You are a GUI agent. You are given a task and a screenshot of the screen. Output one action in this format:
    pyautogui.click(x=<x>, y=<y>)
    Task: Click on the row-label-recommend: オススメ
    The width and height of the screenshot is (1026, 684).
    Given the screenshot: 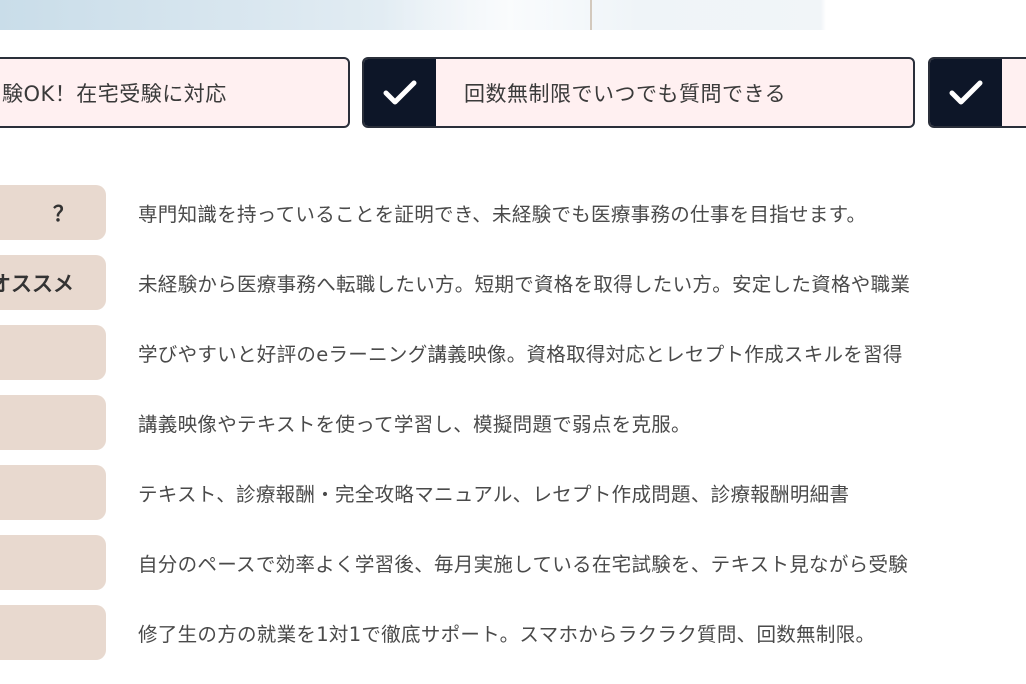 What is the action you would take?
    pyautogui.click(x=53, y=282)
    